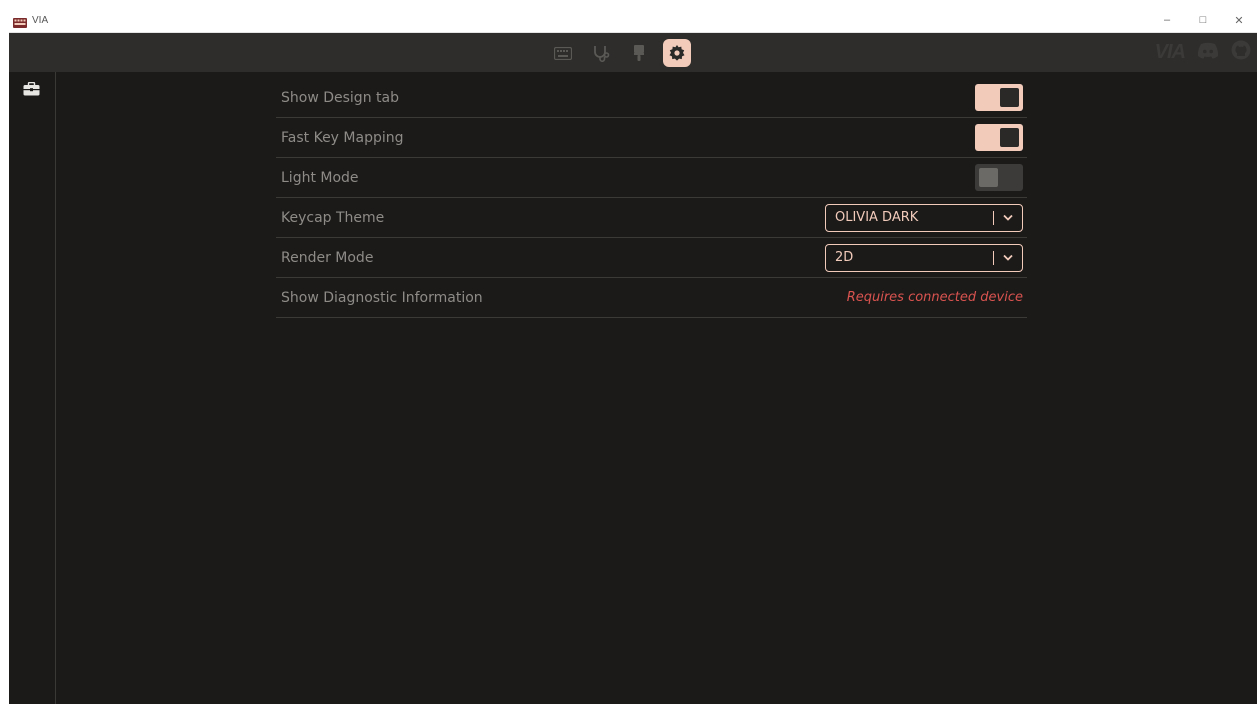 This screenshot has height=704, width=1257. What do you see at coordinates (999, 177) in the screenshot?
I see `light-mode-toggle` at bounding box center [999, 177].